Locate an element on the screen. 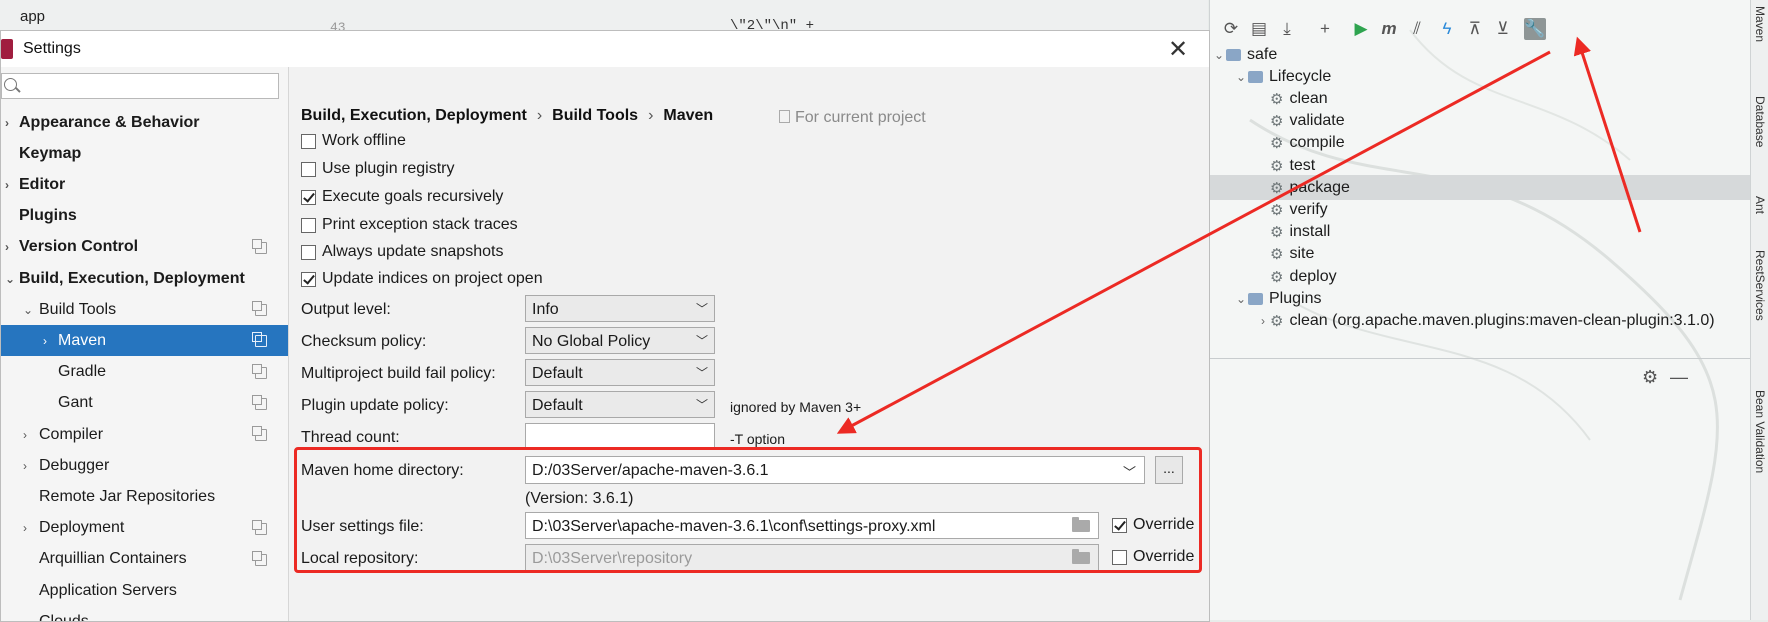  checkbox-print-exception-stack-traces: Print exception stack traces is located at coordinates (409, 225).